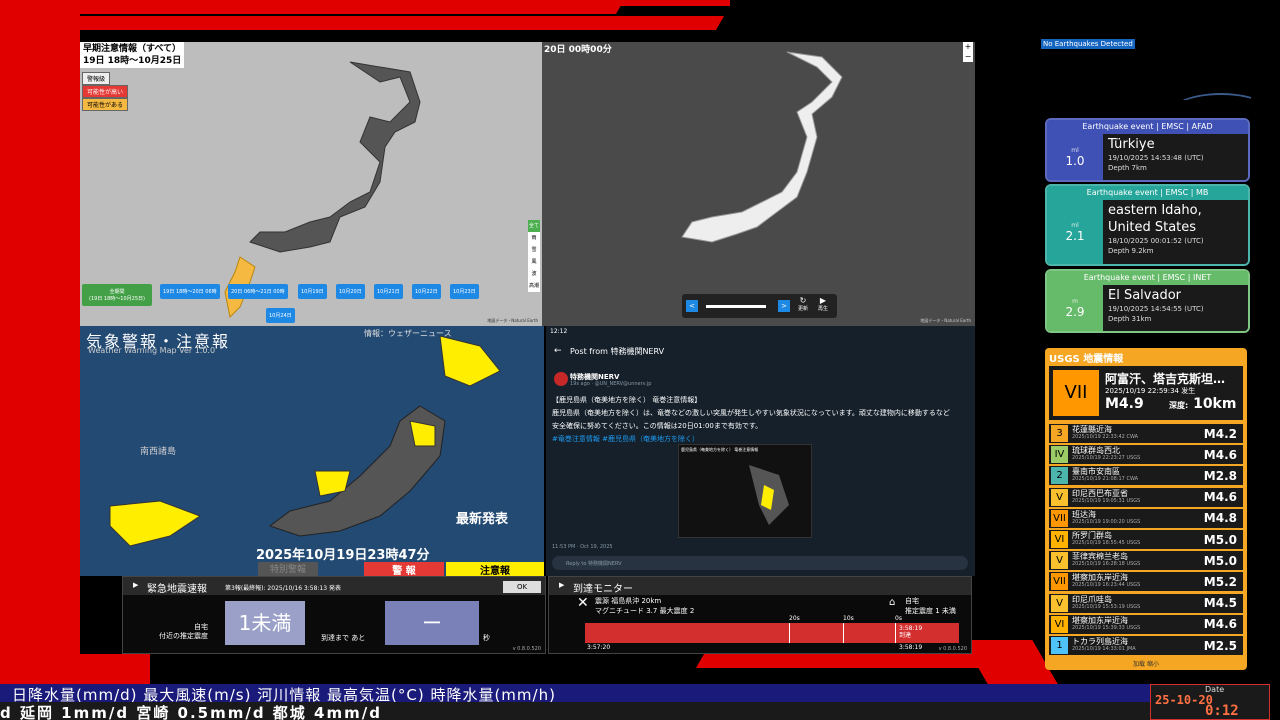 The height and width of the screenshot is (720, 1280). Describe the element at coordinates (280, 315) in the screenshot. I see `day-24-button: 10月24日` at that location.